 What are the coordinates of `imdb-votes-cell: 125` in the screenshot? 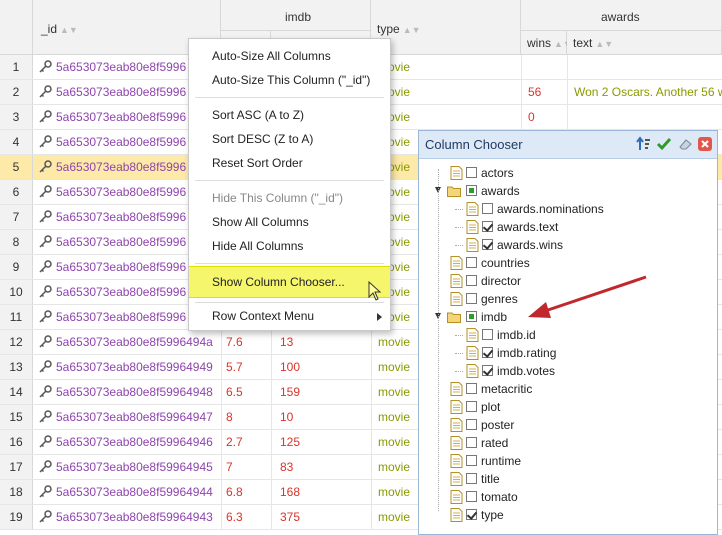 It's located at (321, 442).